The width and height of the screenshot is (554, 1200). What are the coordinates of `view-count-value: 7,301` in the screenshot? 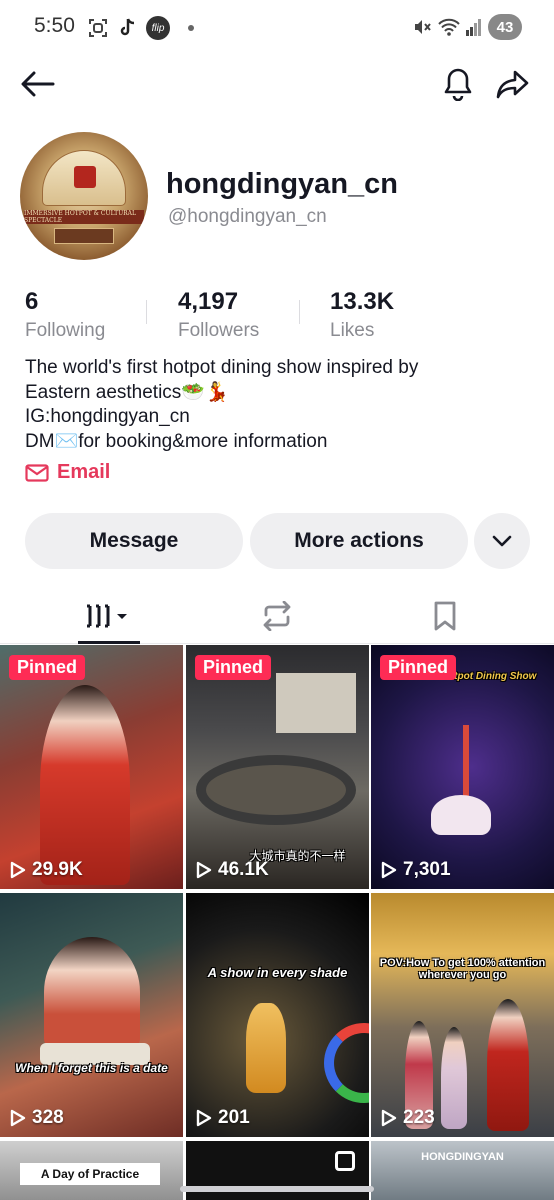 It's located at (427, 869).